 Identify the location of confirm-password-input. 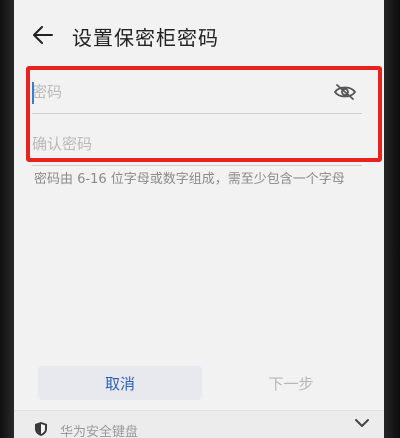
(197, 144).